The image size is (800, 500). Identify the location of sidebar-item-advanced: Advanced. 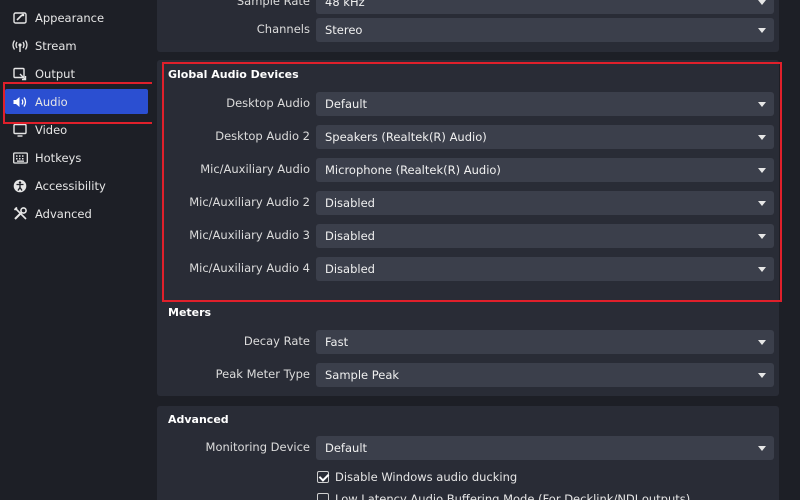
(76, 213).